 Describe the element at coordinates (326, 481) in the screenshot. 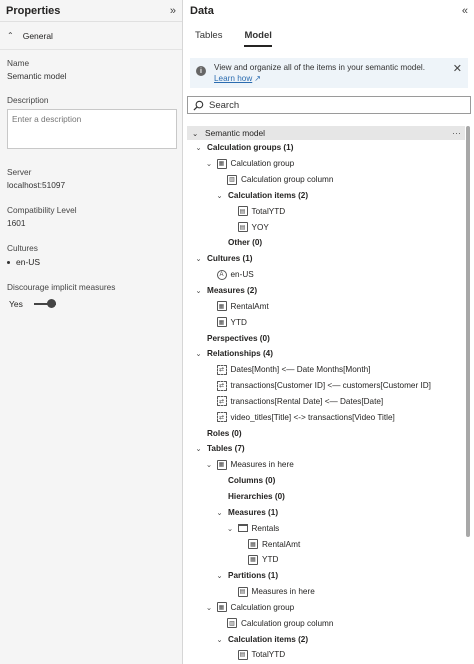

I see `tree-item: Columns (0)` at that location.